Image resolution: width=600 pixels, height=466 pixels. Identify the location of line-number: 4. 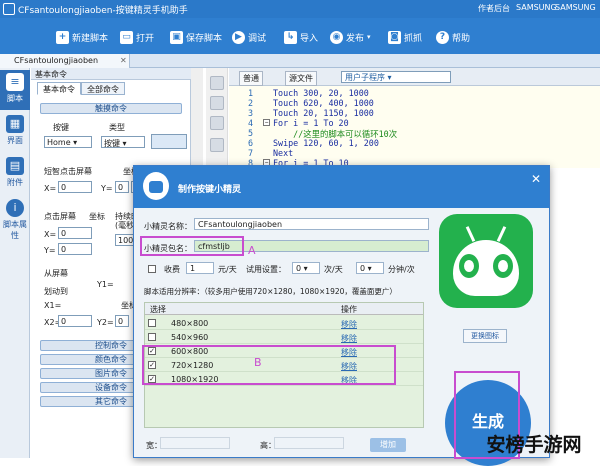
(250, 123).